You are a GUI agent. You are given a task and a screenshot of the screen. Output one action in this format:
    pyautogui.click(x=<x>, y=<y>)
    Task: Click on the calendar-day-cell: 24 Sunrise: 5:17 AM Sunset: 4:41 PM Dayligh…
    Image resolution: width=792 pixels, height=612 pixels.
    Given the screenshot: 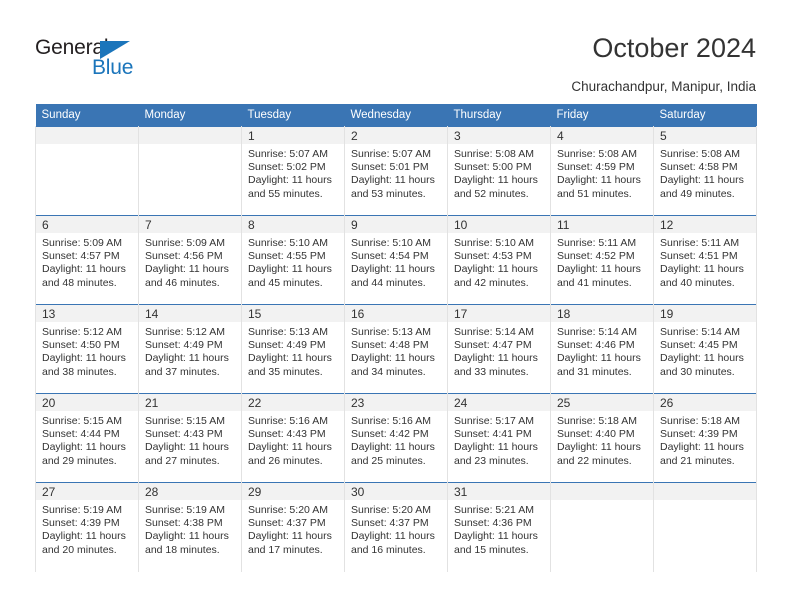 What is the action you would take?
    pyautogui.click(x=499, y=438)
    